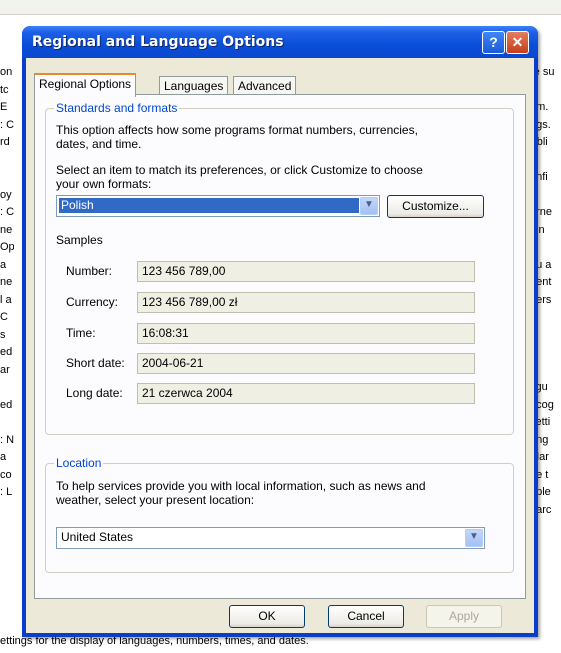 Image resolution: width=561 pixels, height=653 pixels. I want to click on instruction-line: your own formats:, so click(104, 184).